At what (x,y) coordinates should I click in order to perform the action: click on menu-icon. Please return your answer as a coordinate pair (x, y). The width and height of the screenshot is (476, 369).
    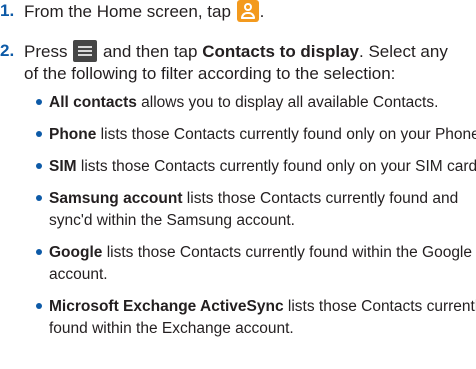
    Looking at the image, I should click on (85, 51).